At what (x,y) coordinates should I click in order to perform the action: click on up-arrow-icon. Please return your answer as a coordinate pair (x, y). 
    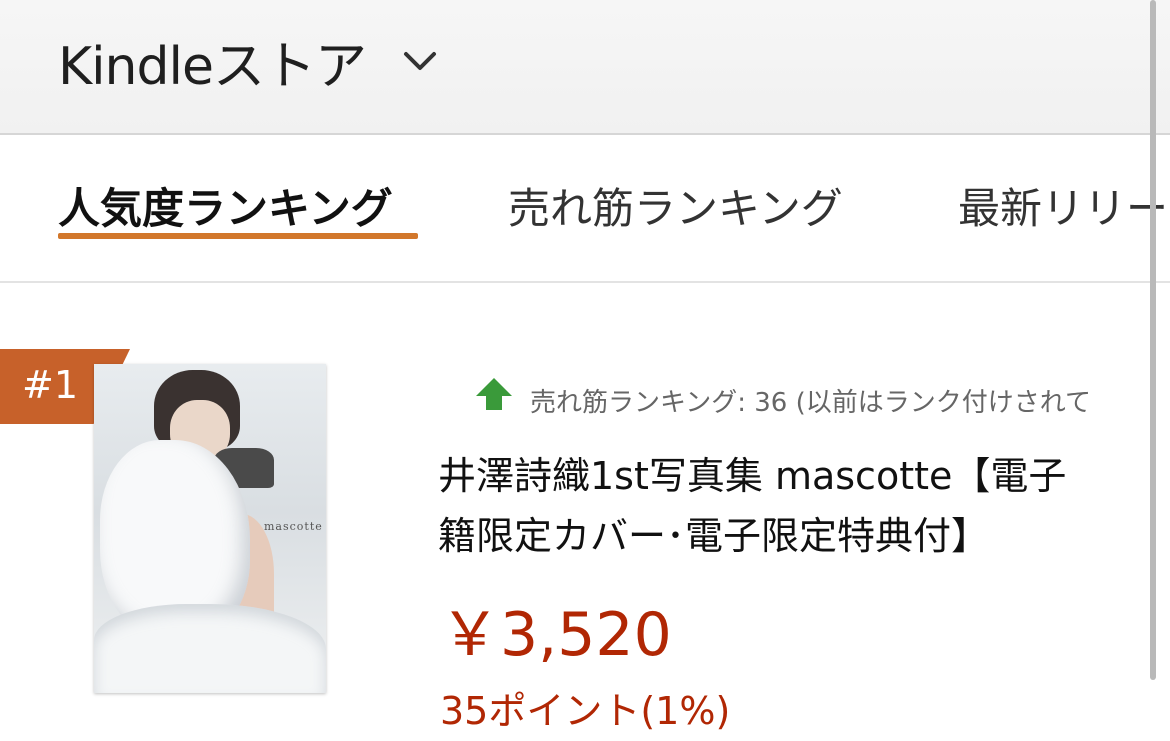
    Looking at the image, I should click on (494, 394).